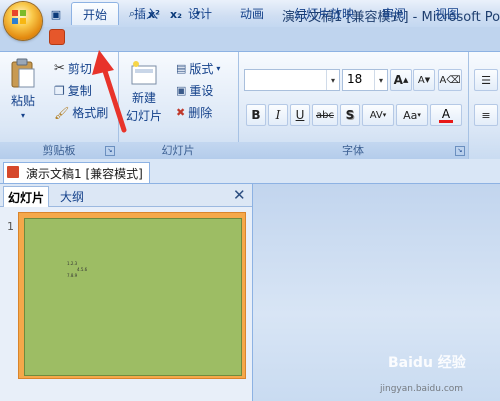 Image resolution: width=500 pixels, height=401 pixels. I want to click on clear-formatting-icon: A⌫, so click(450, 80).